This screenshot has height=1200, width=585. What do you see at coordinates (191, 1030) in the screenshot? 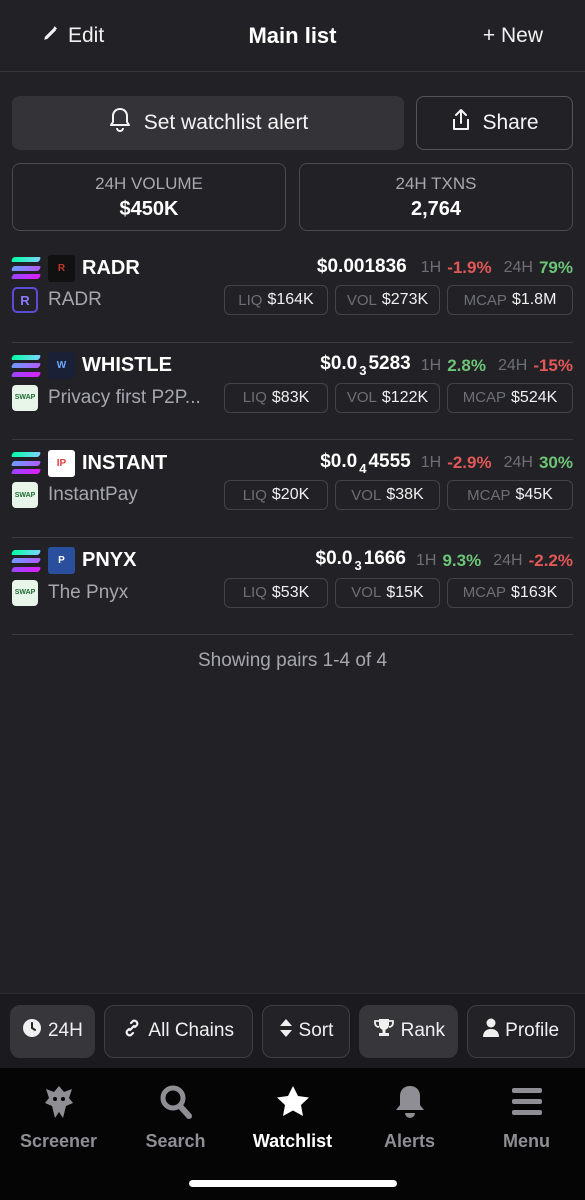
I see `chains-label: All Chains` at bounding box center [191, 1030].